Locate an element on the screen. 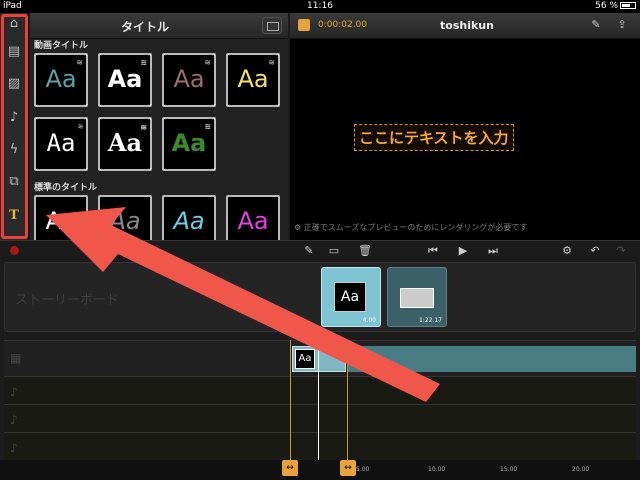 The image size is (640, 480). project-name: toshikun is located at coordinates (467, 25).